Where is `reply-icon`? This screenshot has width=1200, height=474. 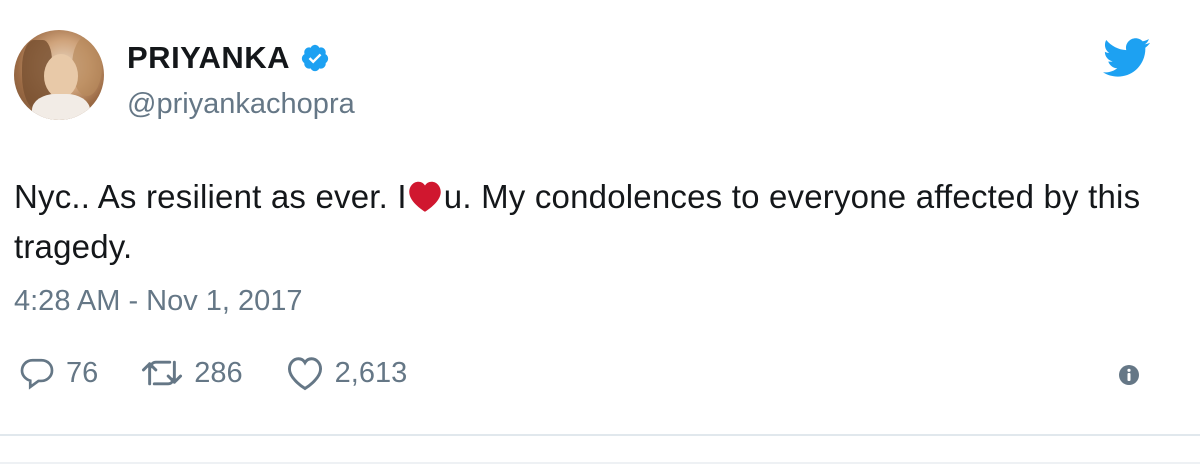
reply-icon is located at coordinates (37, 373).